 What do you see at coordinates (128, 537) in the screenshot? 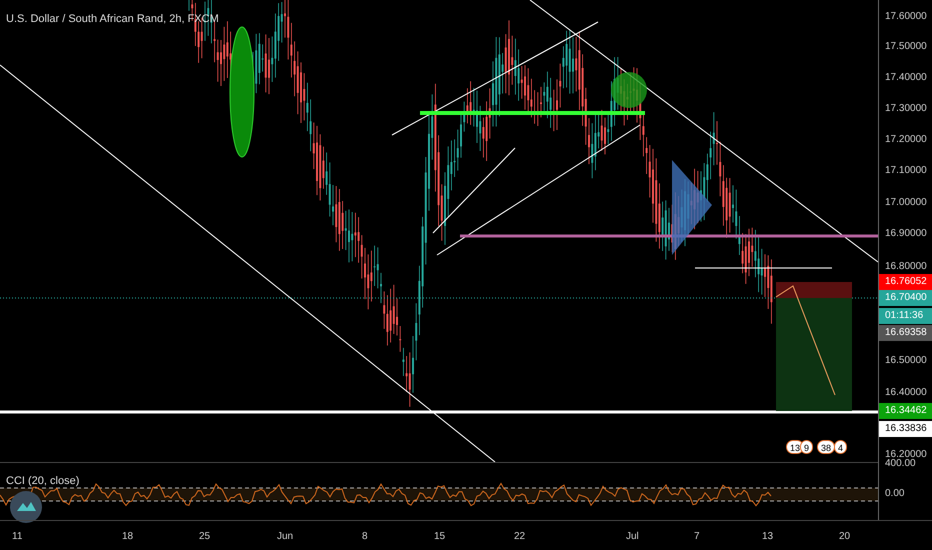
I see `time-label: 18` at bounding box center [128, 537].